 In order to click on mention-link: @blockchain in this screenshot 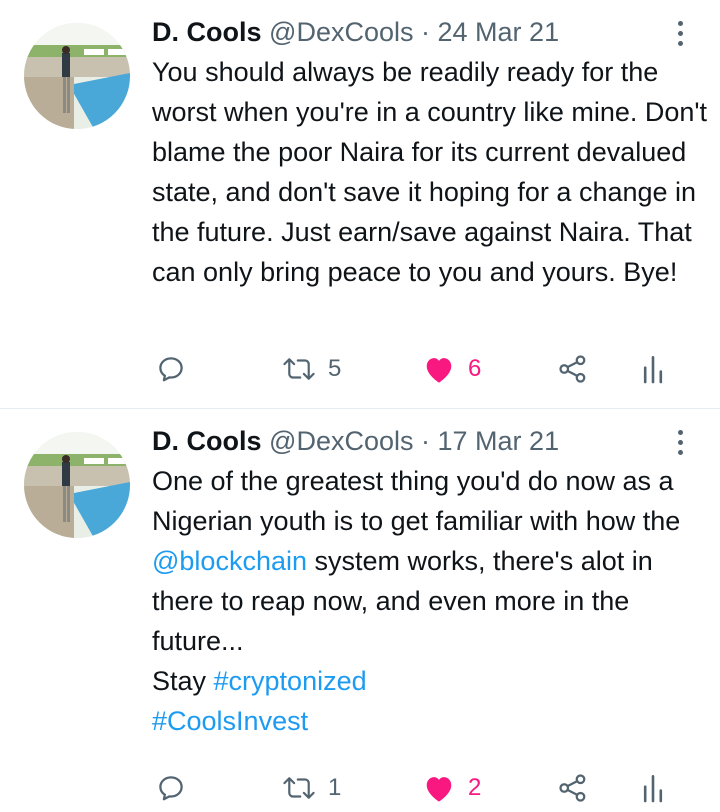, I will do `click(229, 561)`.